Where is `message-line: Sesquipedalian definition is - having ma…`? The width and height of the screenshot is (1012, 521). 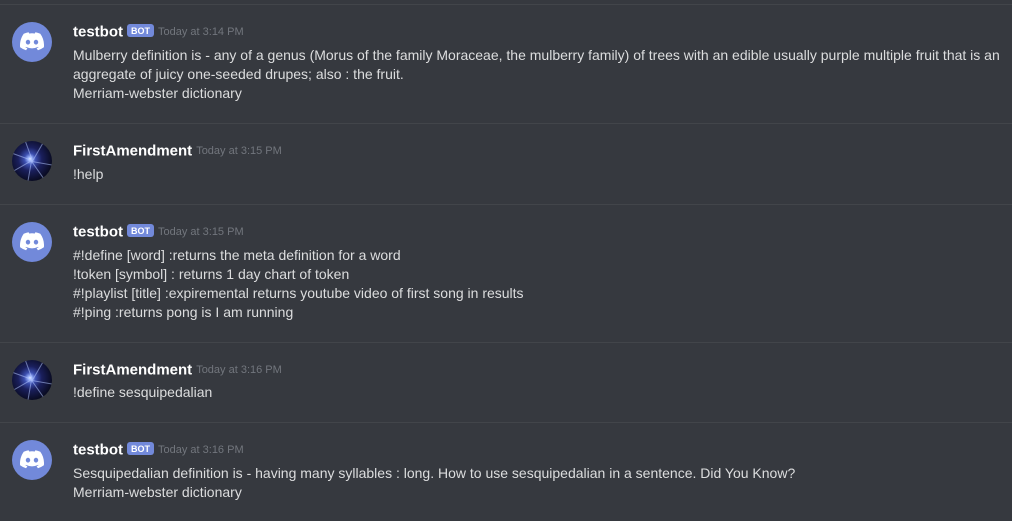 message-line: Sesquipedalian definition is - having ma… is located at coordinates (434, 473).